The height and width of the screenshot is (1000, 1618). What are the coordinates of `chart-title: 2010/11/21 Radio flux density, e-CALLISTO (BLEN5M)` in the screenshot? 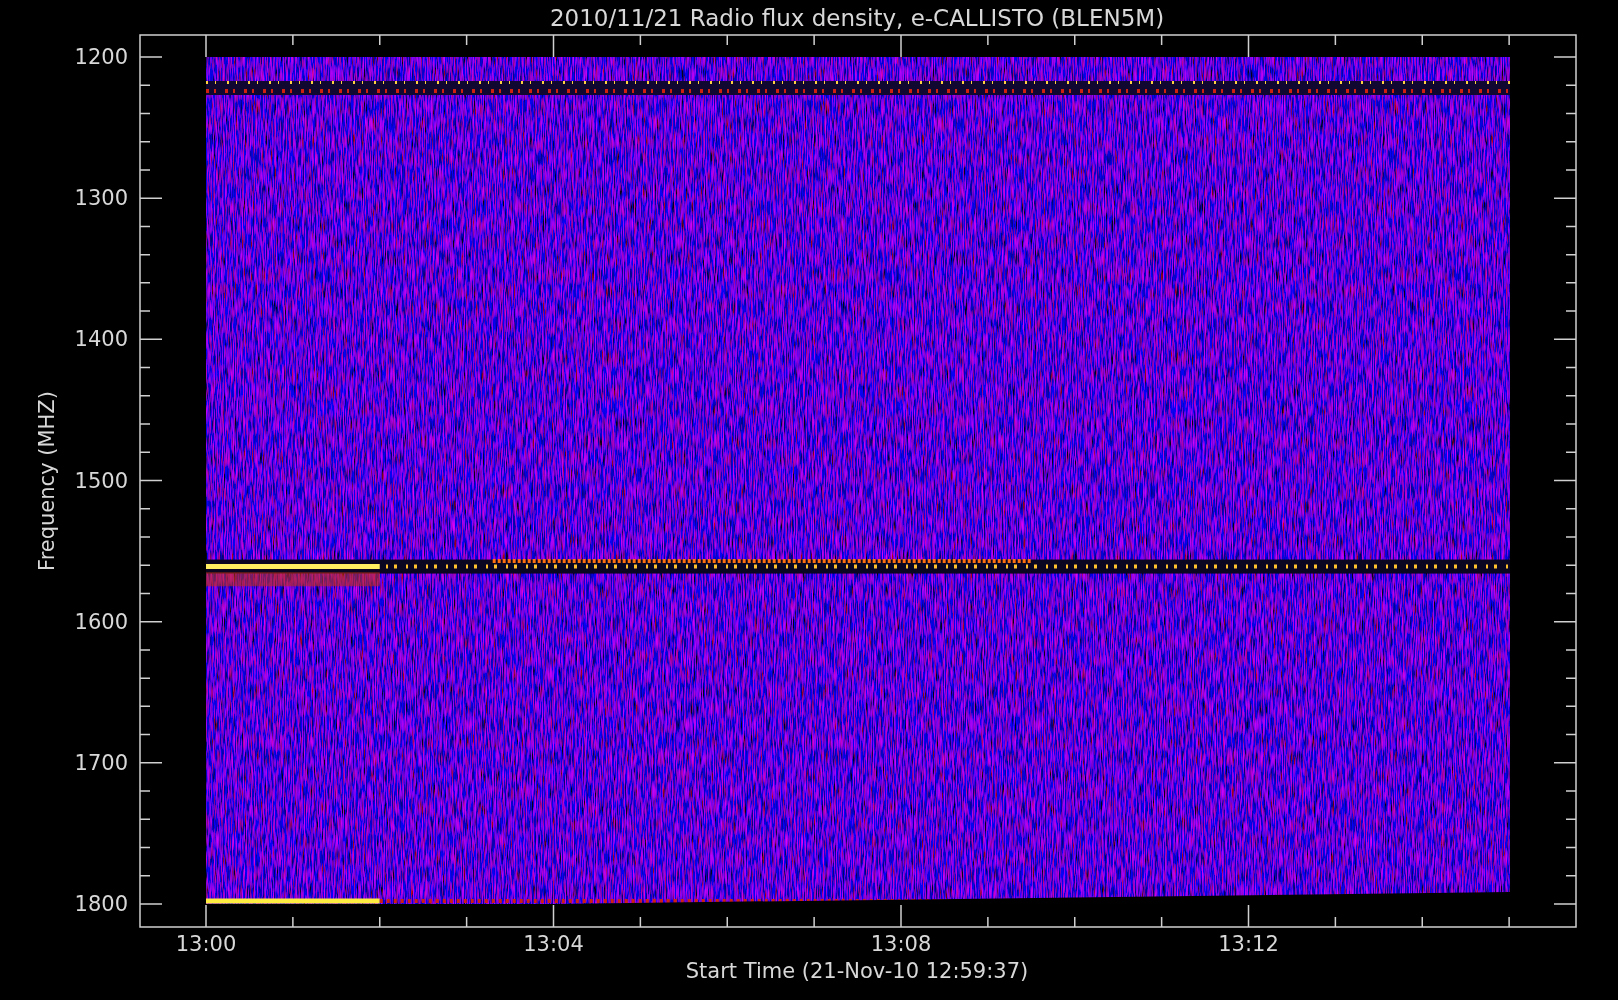 It's located at (857, 18).